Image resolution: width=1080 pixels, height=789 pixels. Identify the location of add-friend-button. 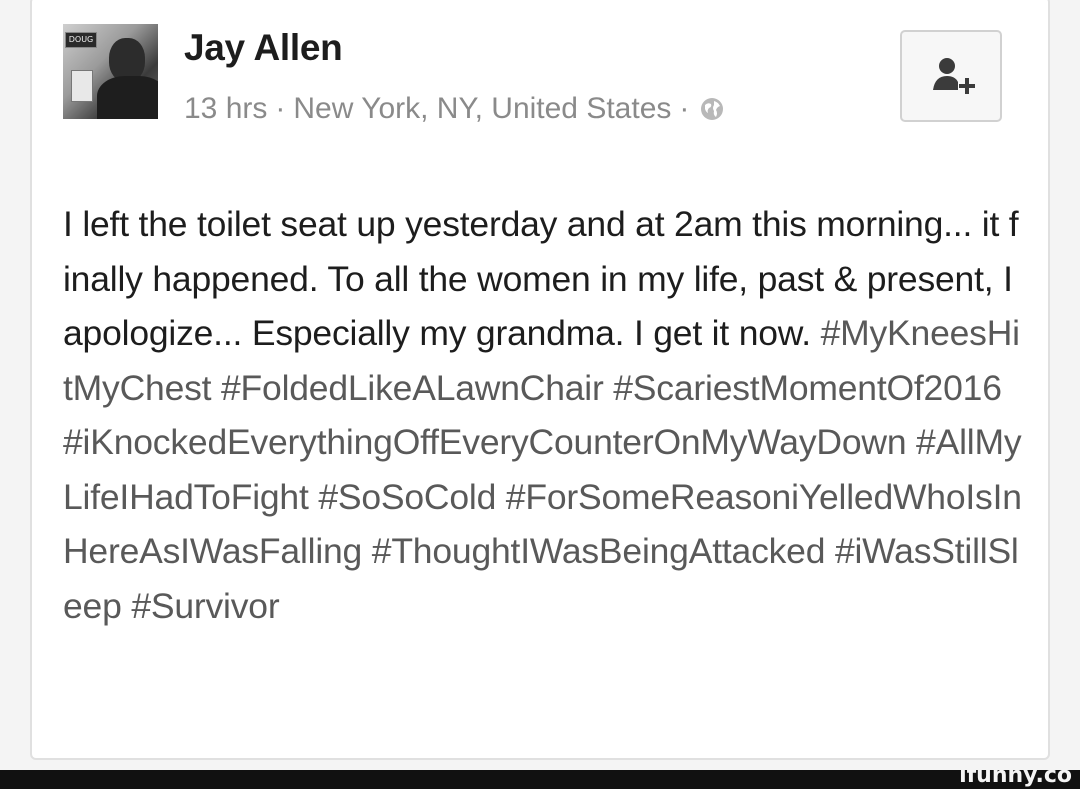
(951, 76).